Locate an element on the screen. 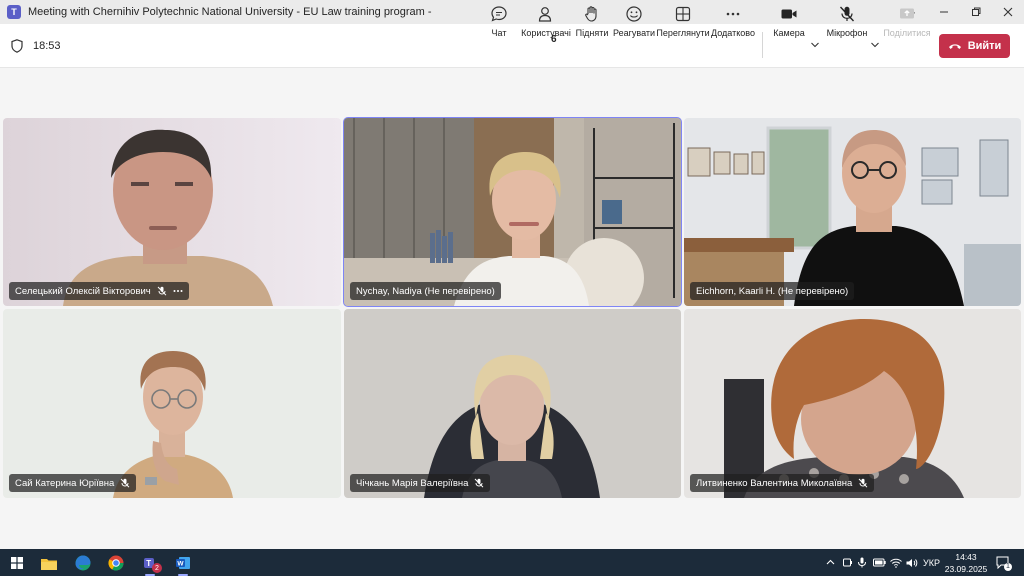 This screenshot has height=576, width=1024. participant-name-1: Селецький Олексій Вікторович is located at coordinates (83, 291).